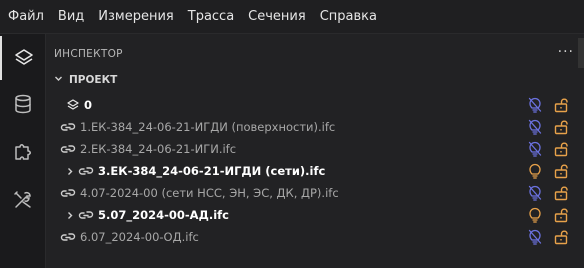  I want to click on tree-row-label: 3.ЕК-384_24-06-21-ИГДИ (сети).ifc, so click(212, 171).